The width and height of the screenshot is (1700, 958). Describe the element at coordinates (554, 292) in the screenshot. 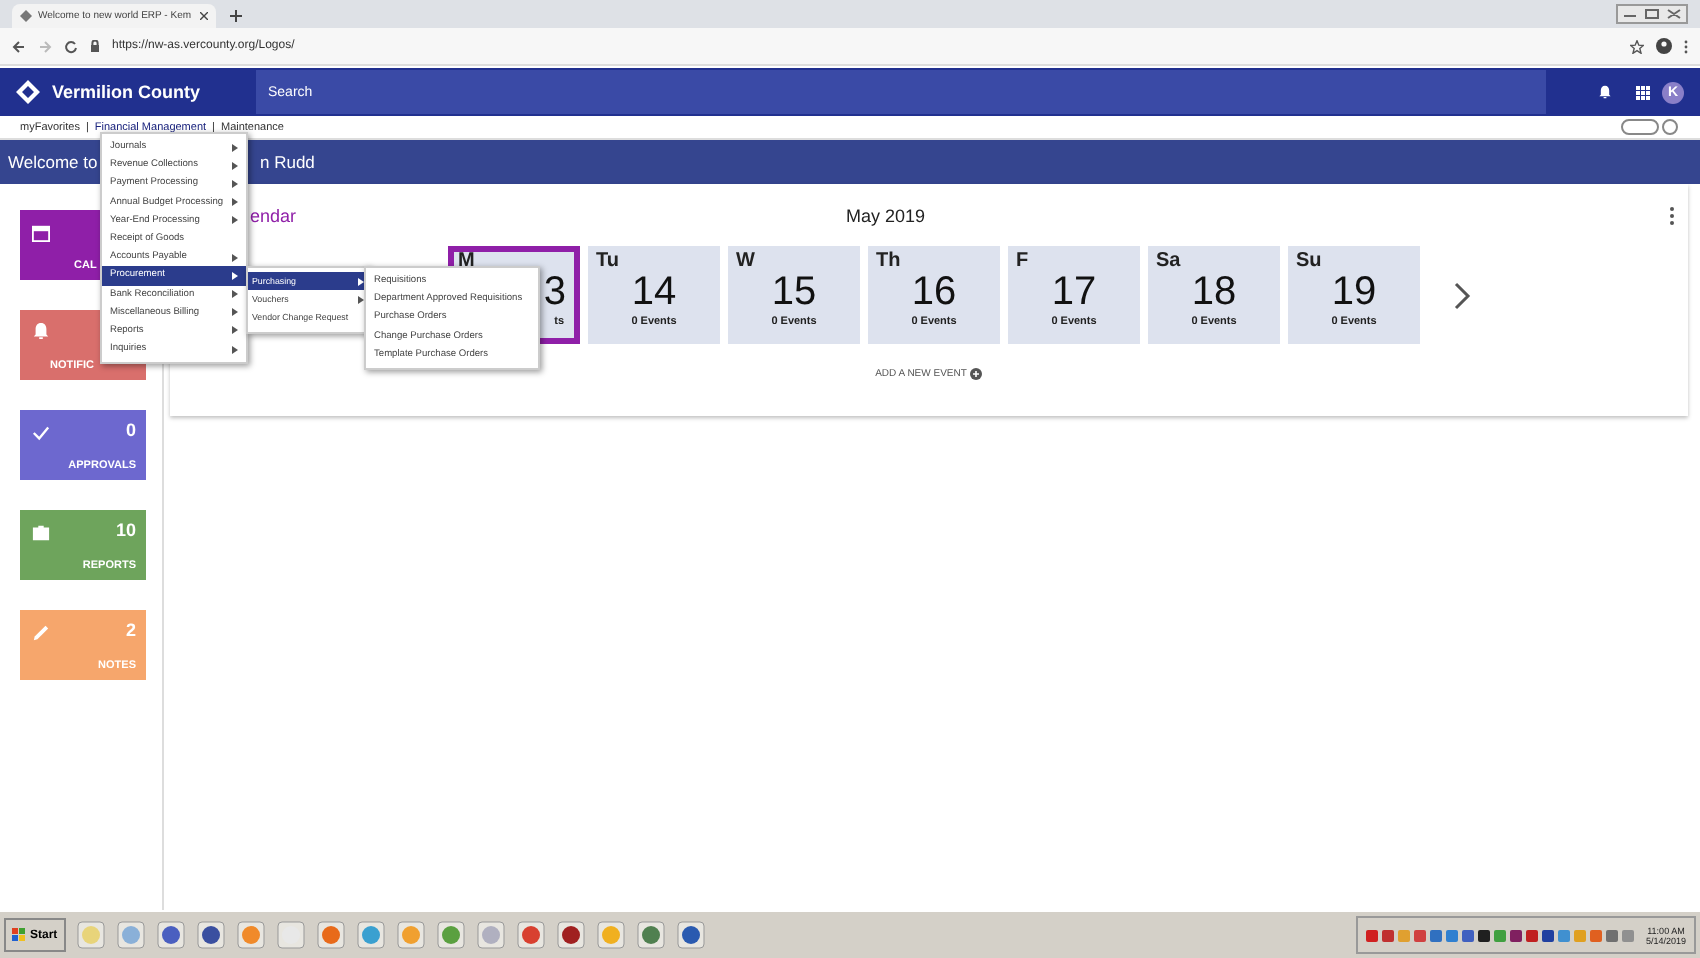

I see `day-number: 3` at that location.